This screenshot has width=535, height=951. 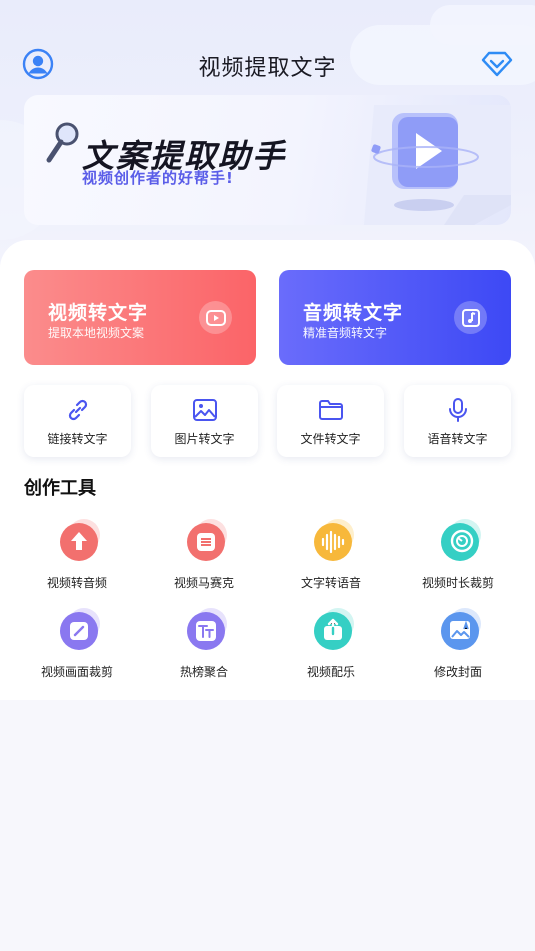 I want to click on card-label: 链接转文字, so click(x=77, y=439).